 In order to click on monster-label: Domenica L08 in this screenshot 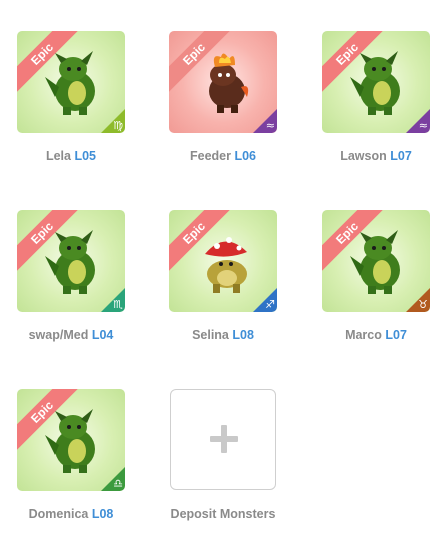, I will do `click(71, 514)`.